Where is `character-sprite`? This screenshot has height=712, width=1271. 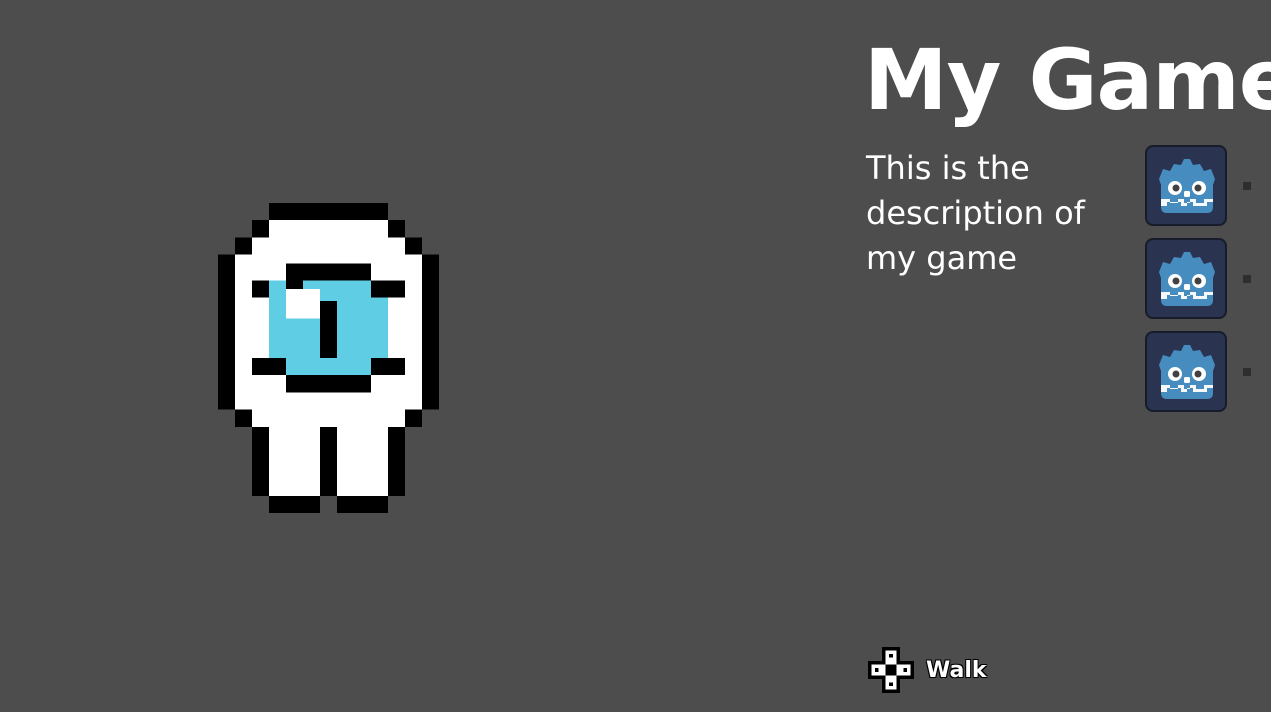 character-sprite is located at coordinates (328, 358).